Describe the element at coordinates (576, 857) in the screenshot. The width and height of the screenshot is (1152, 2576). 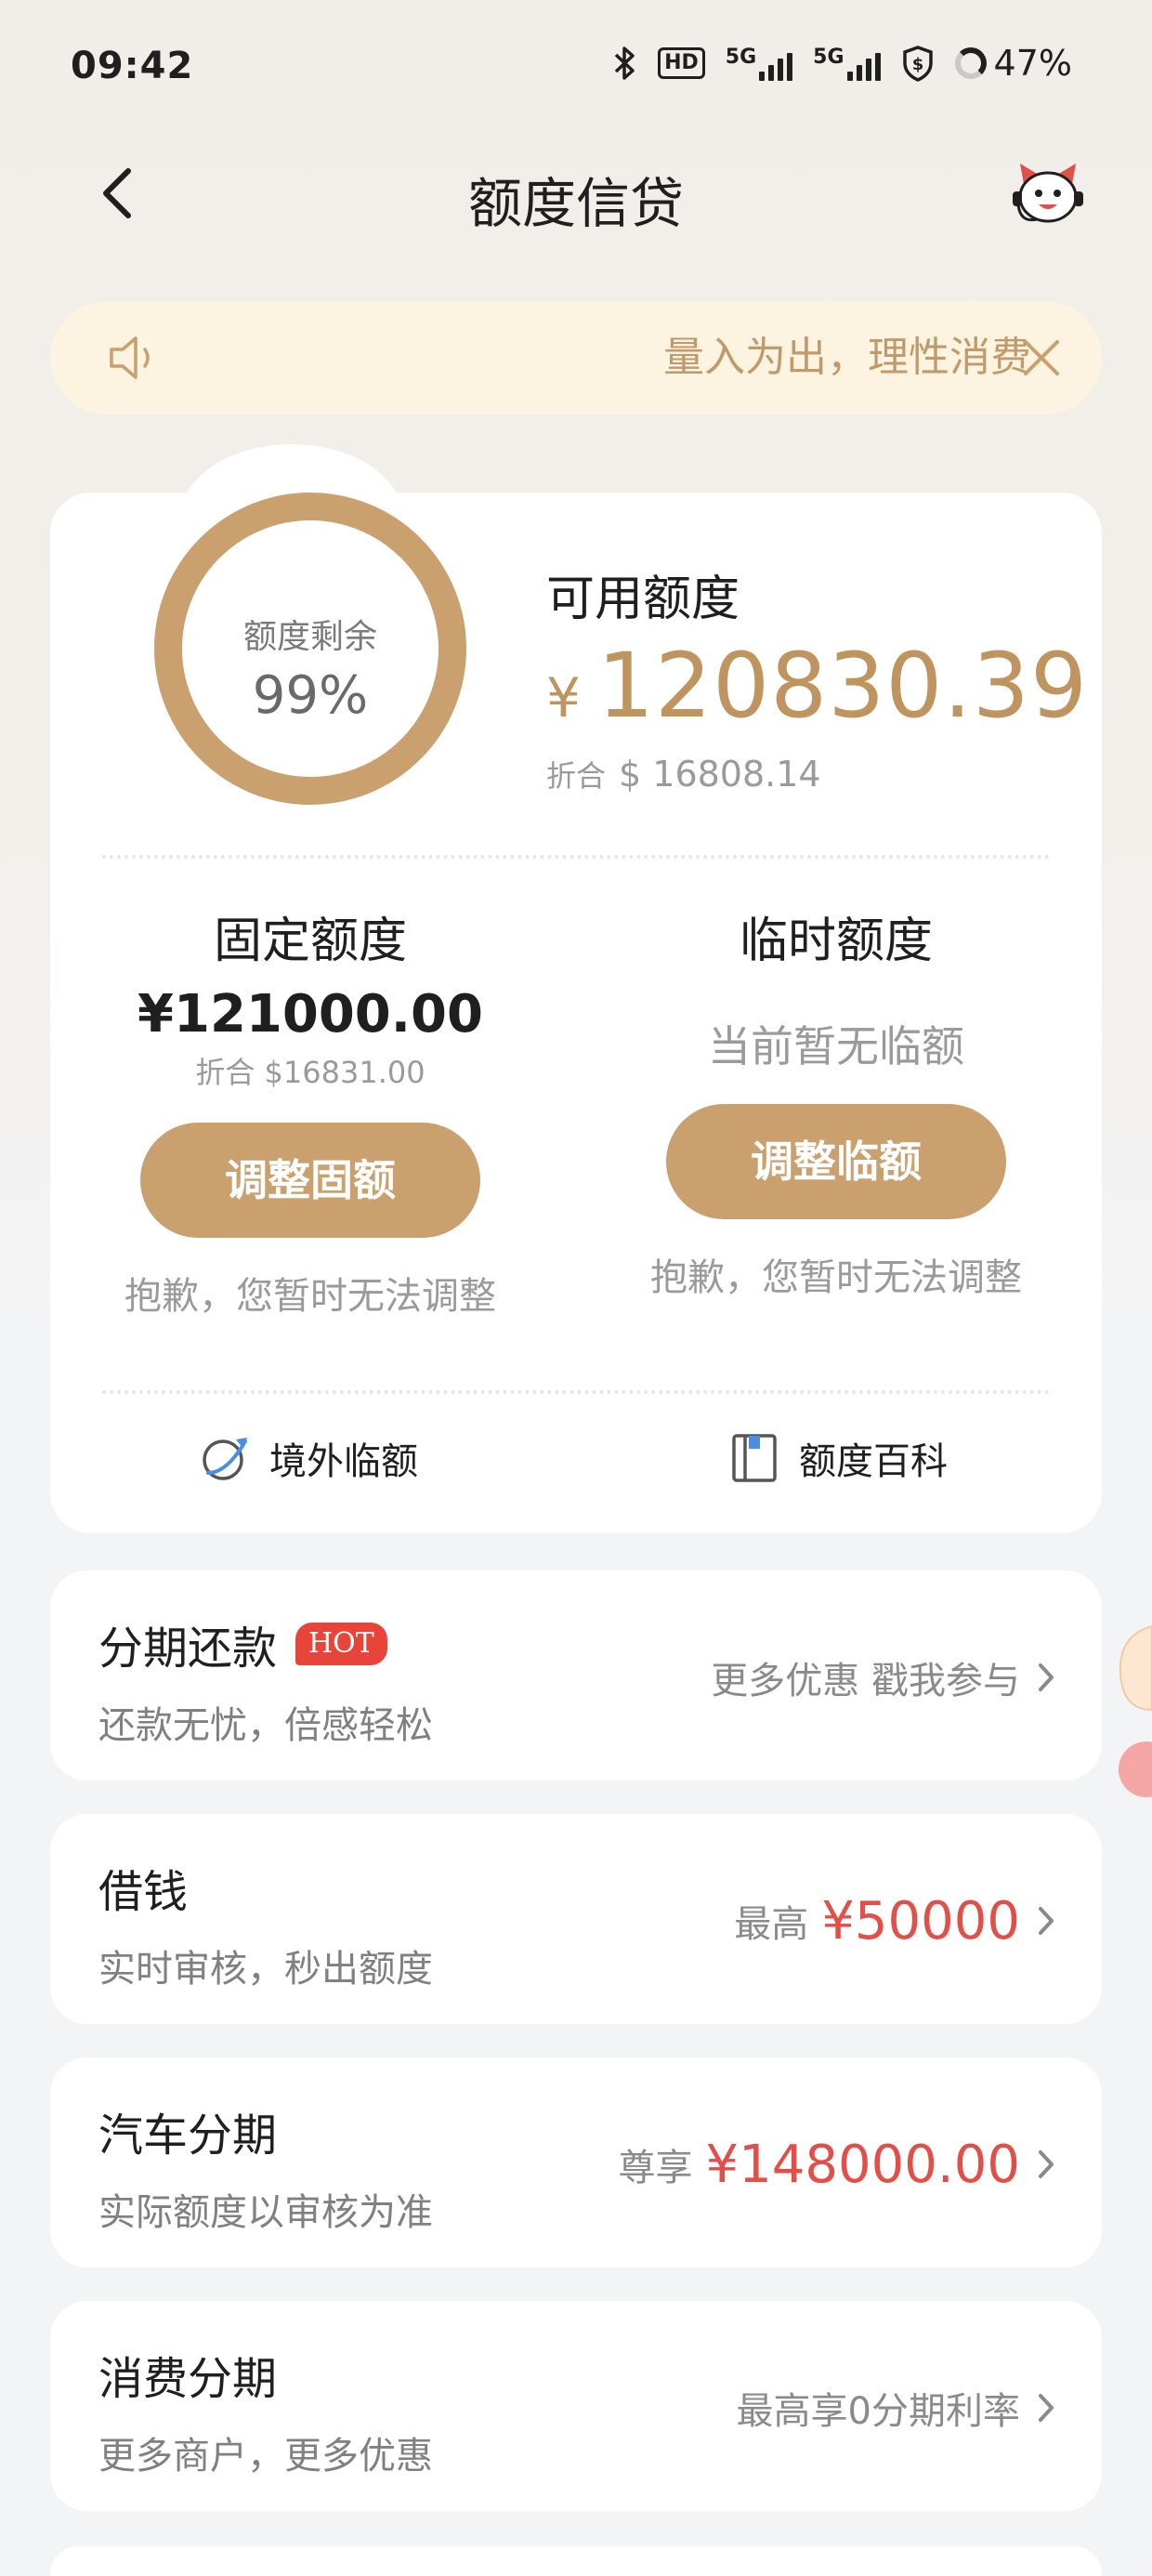
I see `divider` at that location.